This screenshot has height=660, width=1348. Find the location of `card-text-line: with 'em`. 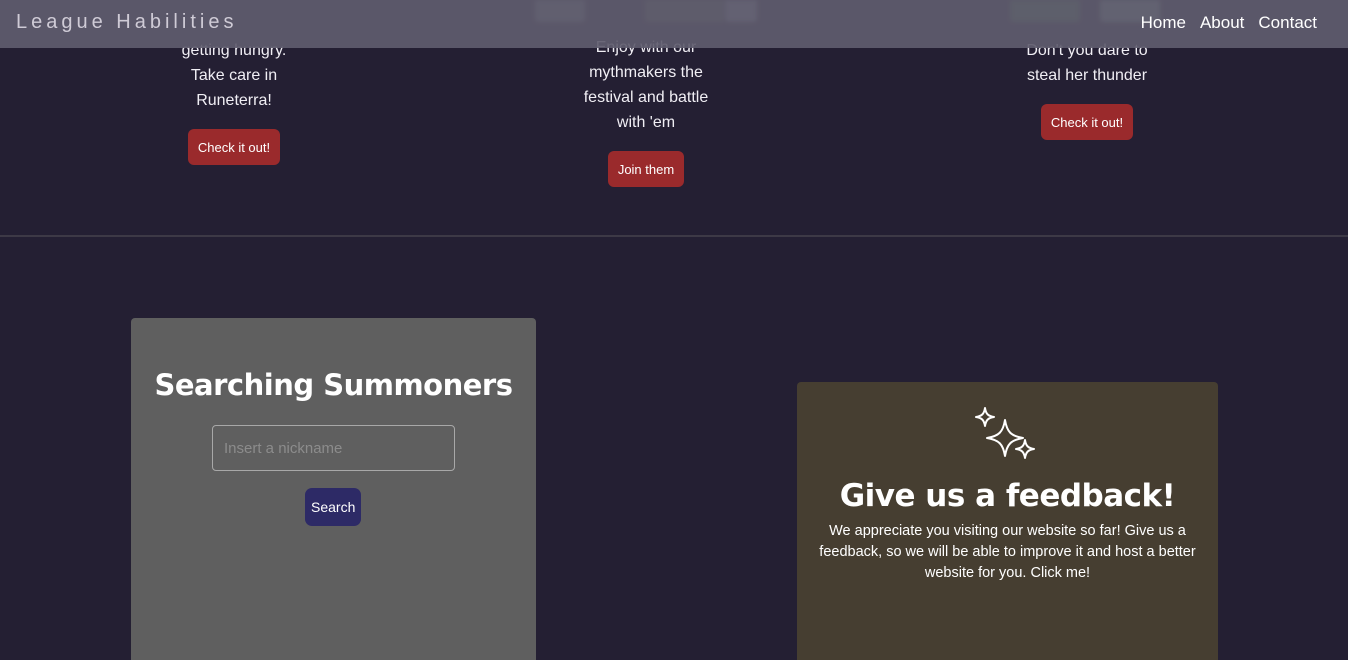

card-text-line: with 'em is located at coordinates (646, 122).